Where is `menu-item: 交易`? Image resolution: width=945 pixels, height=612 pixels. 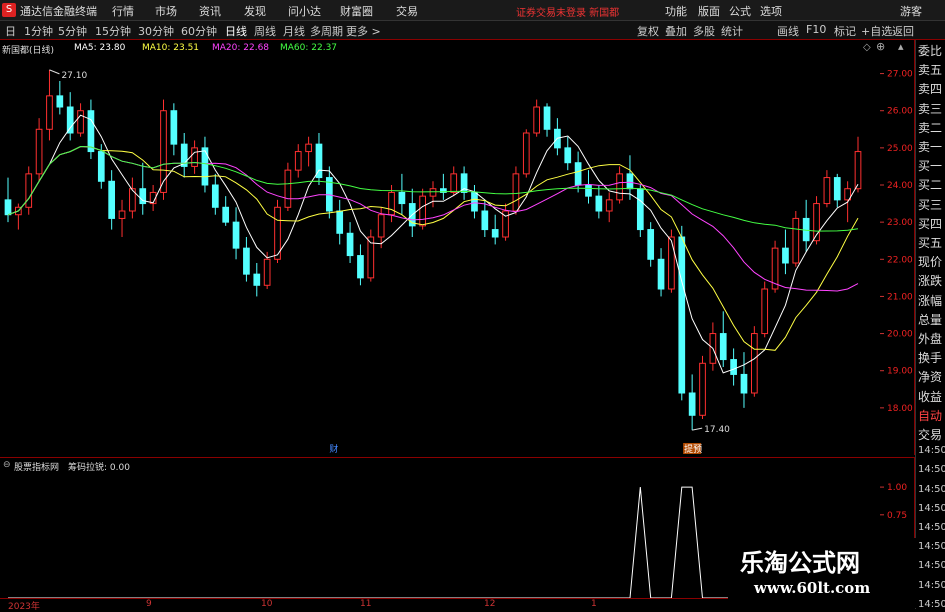
menu-item: 交易 is located at coordinates (407, 11).